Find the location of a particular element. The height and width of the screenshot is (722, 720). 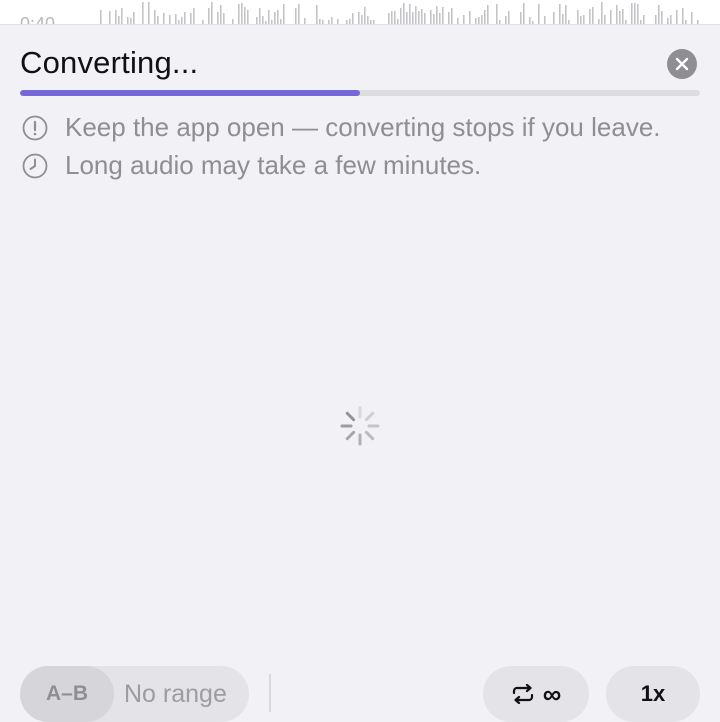

waveform-strip: 0:40 is located at coordinates (360, 12).